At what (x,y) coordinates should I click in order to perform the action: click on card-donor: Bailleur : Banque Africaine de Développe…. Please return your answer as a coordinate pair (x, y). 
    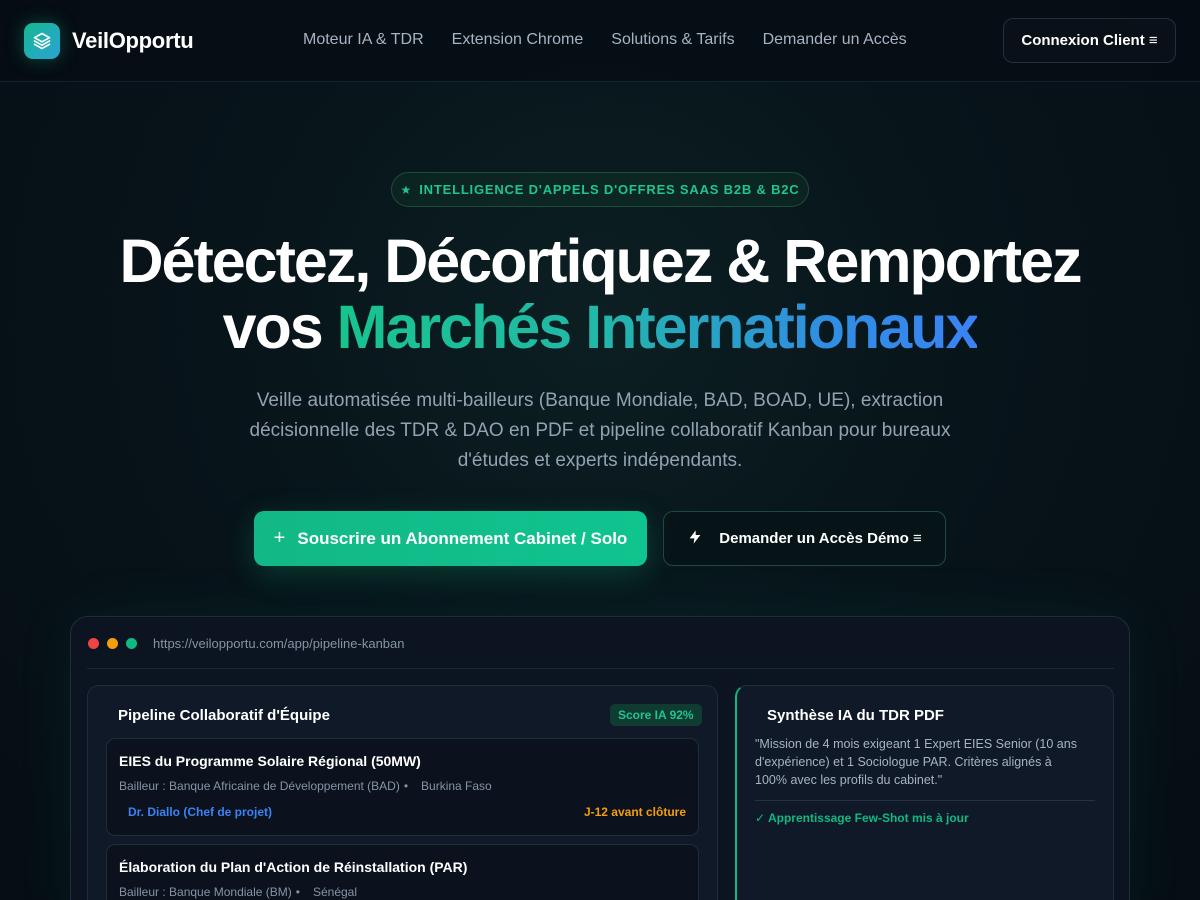
    Looking at the image, I should click on (259, 786).